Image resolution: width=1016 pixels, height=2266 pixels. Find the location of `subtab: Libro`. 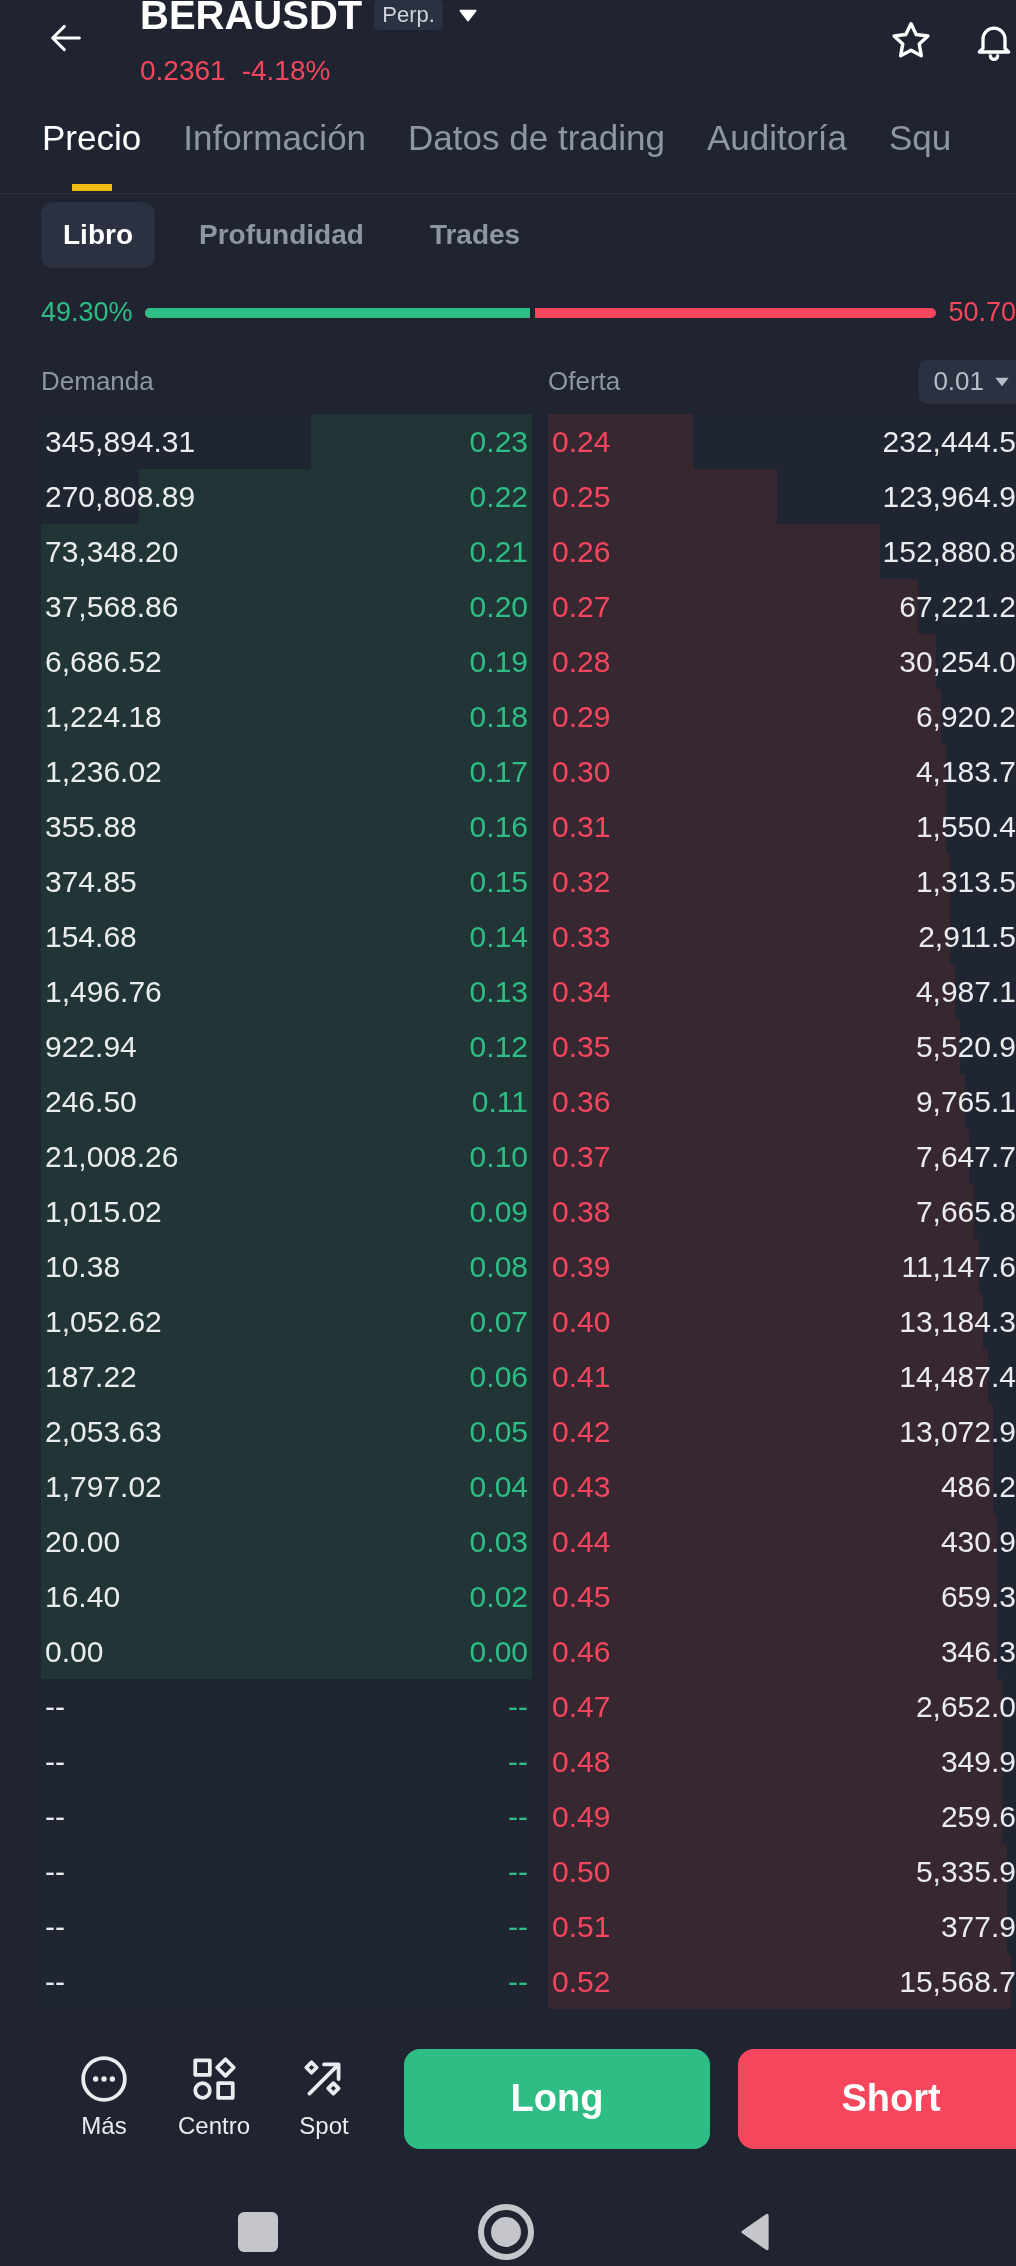

subtab: Libro is located at coordinates (98, 234).